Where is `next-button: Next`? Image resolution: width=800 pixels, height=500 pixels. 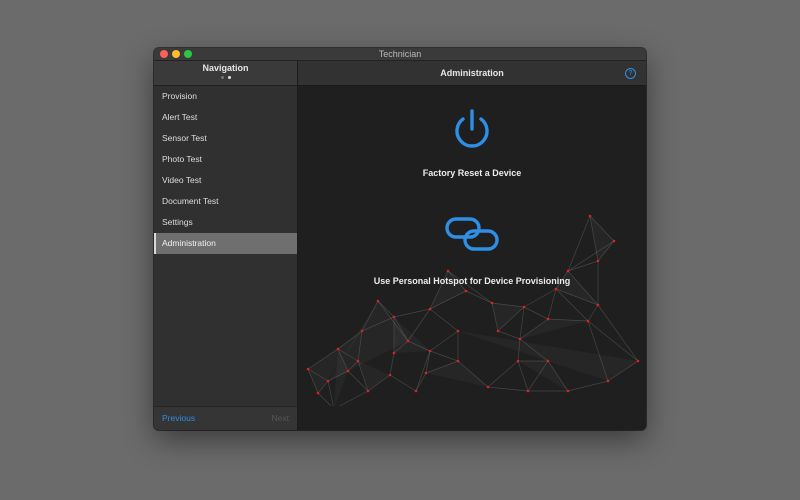 next-button: Next is located at coordinates (280, 418).